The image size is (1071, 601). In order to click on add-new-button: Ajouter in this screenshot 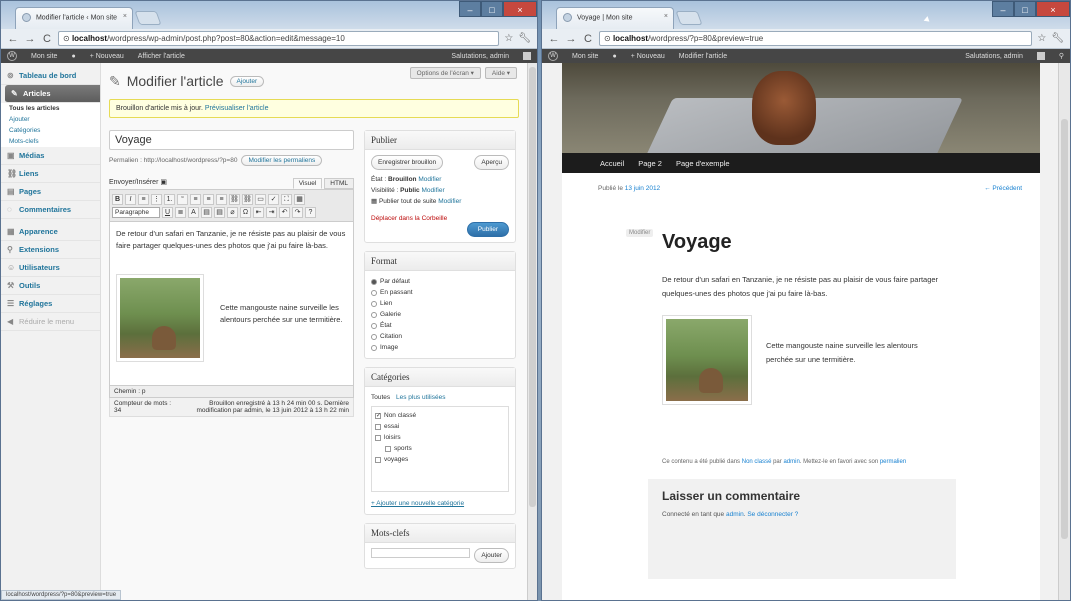, I will do `click(247, 81)`.